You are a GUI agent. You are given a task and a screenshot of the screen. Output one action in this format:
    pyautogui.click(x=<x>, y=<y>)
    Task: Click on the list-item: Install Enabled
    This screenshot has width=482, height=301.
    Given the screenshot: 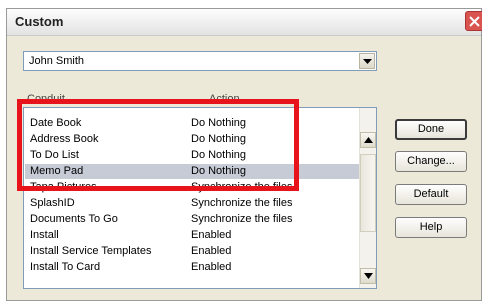 What is the action you would take?
    pyautogui.click(x=192, y=235)
    